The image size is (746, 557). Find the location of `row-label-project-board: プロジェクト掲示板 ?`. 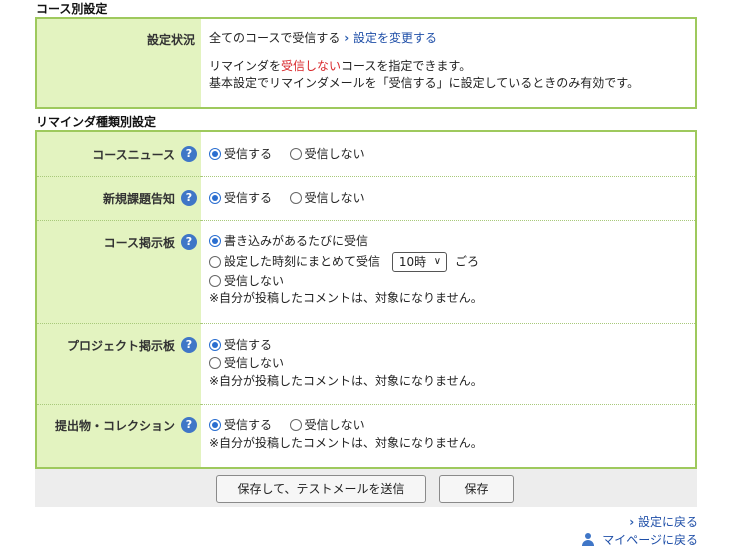

row-label-project-board: プロジェクト掲示板 ? is located at coordinates (119, 364).